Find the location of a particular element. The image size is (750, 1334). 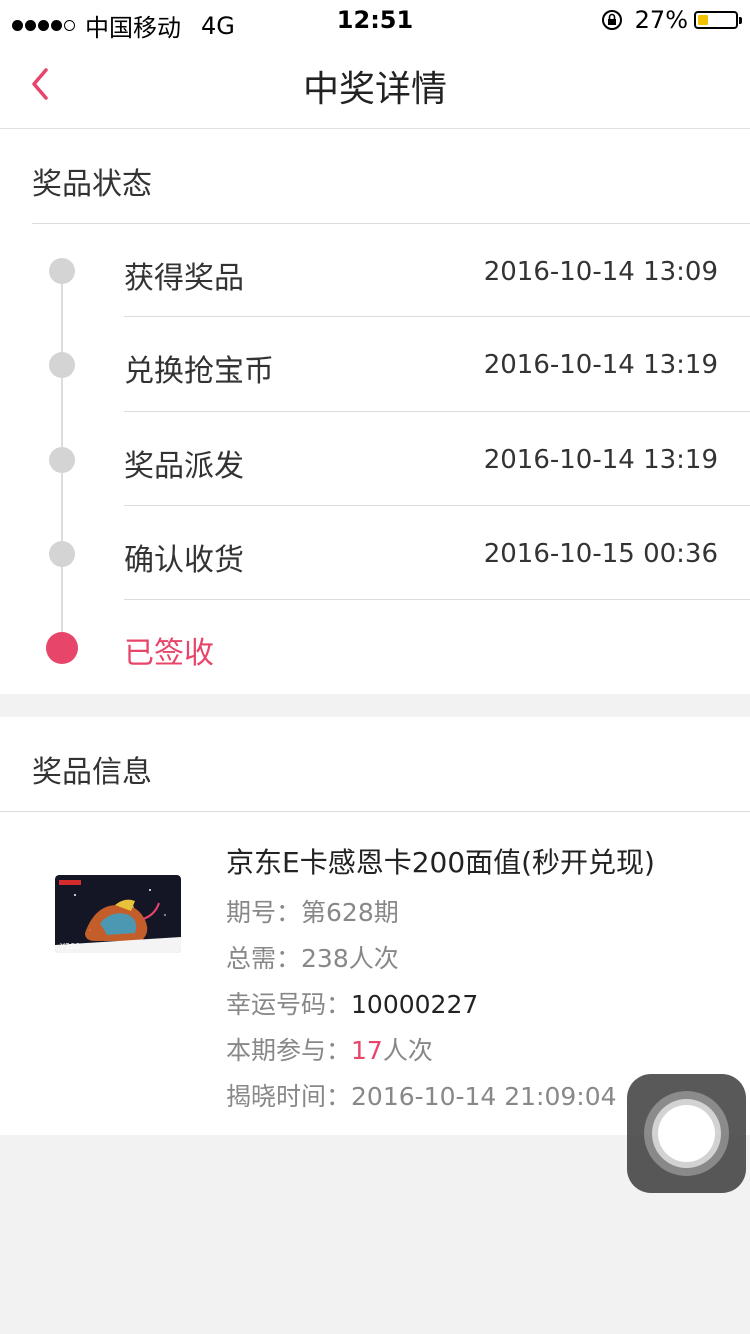

battery-percent: 27% is located at coordinates (661, 20).